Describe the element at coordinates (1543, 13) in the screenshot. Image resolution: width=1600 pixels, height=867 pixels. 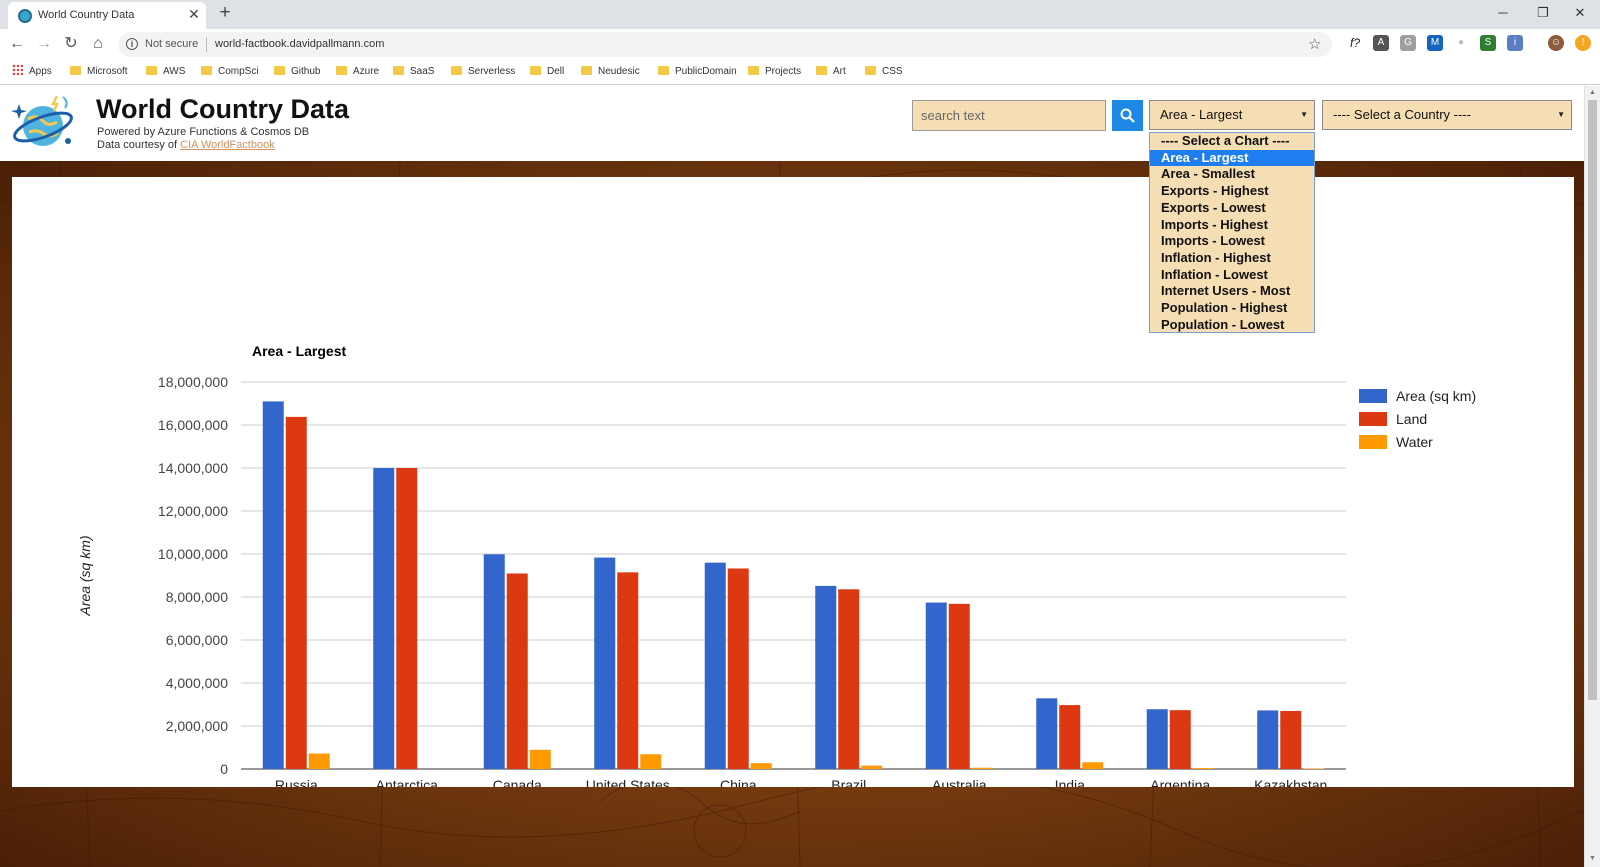
I see `restore-window-button: ❐` at that location.